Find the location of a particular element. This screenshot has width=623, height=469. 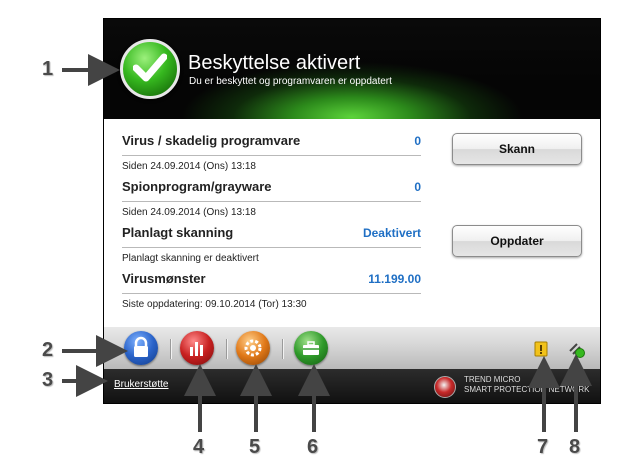

callout-number-2: 2 is located at coordinates (48, 350).